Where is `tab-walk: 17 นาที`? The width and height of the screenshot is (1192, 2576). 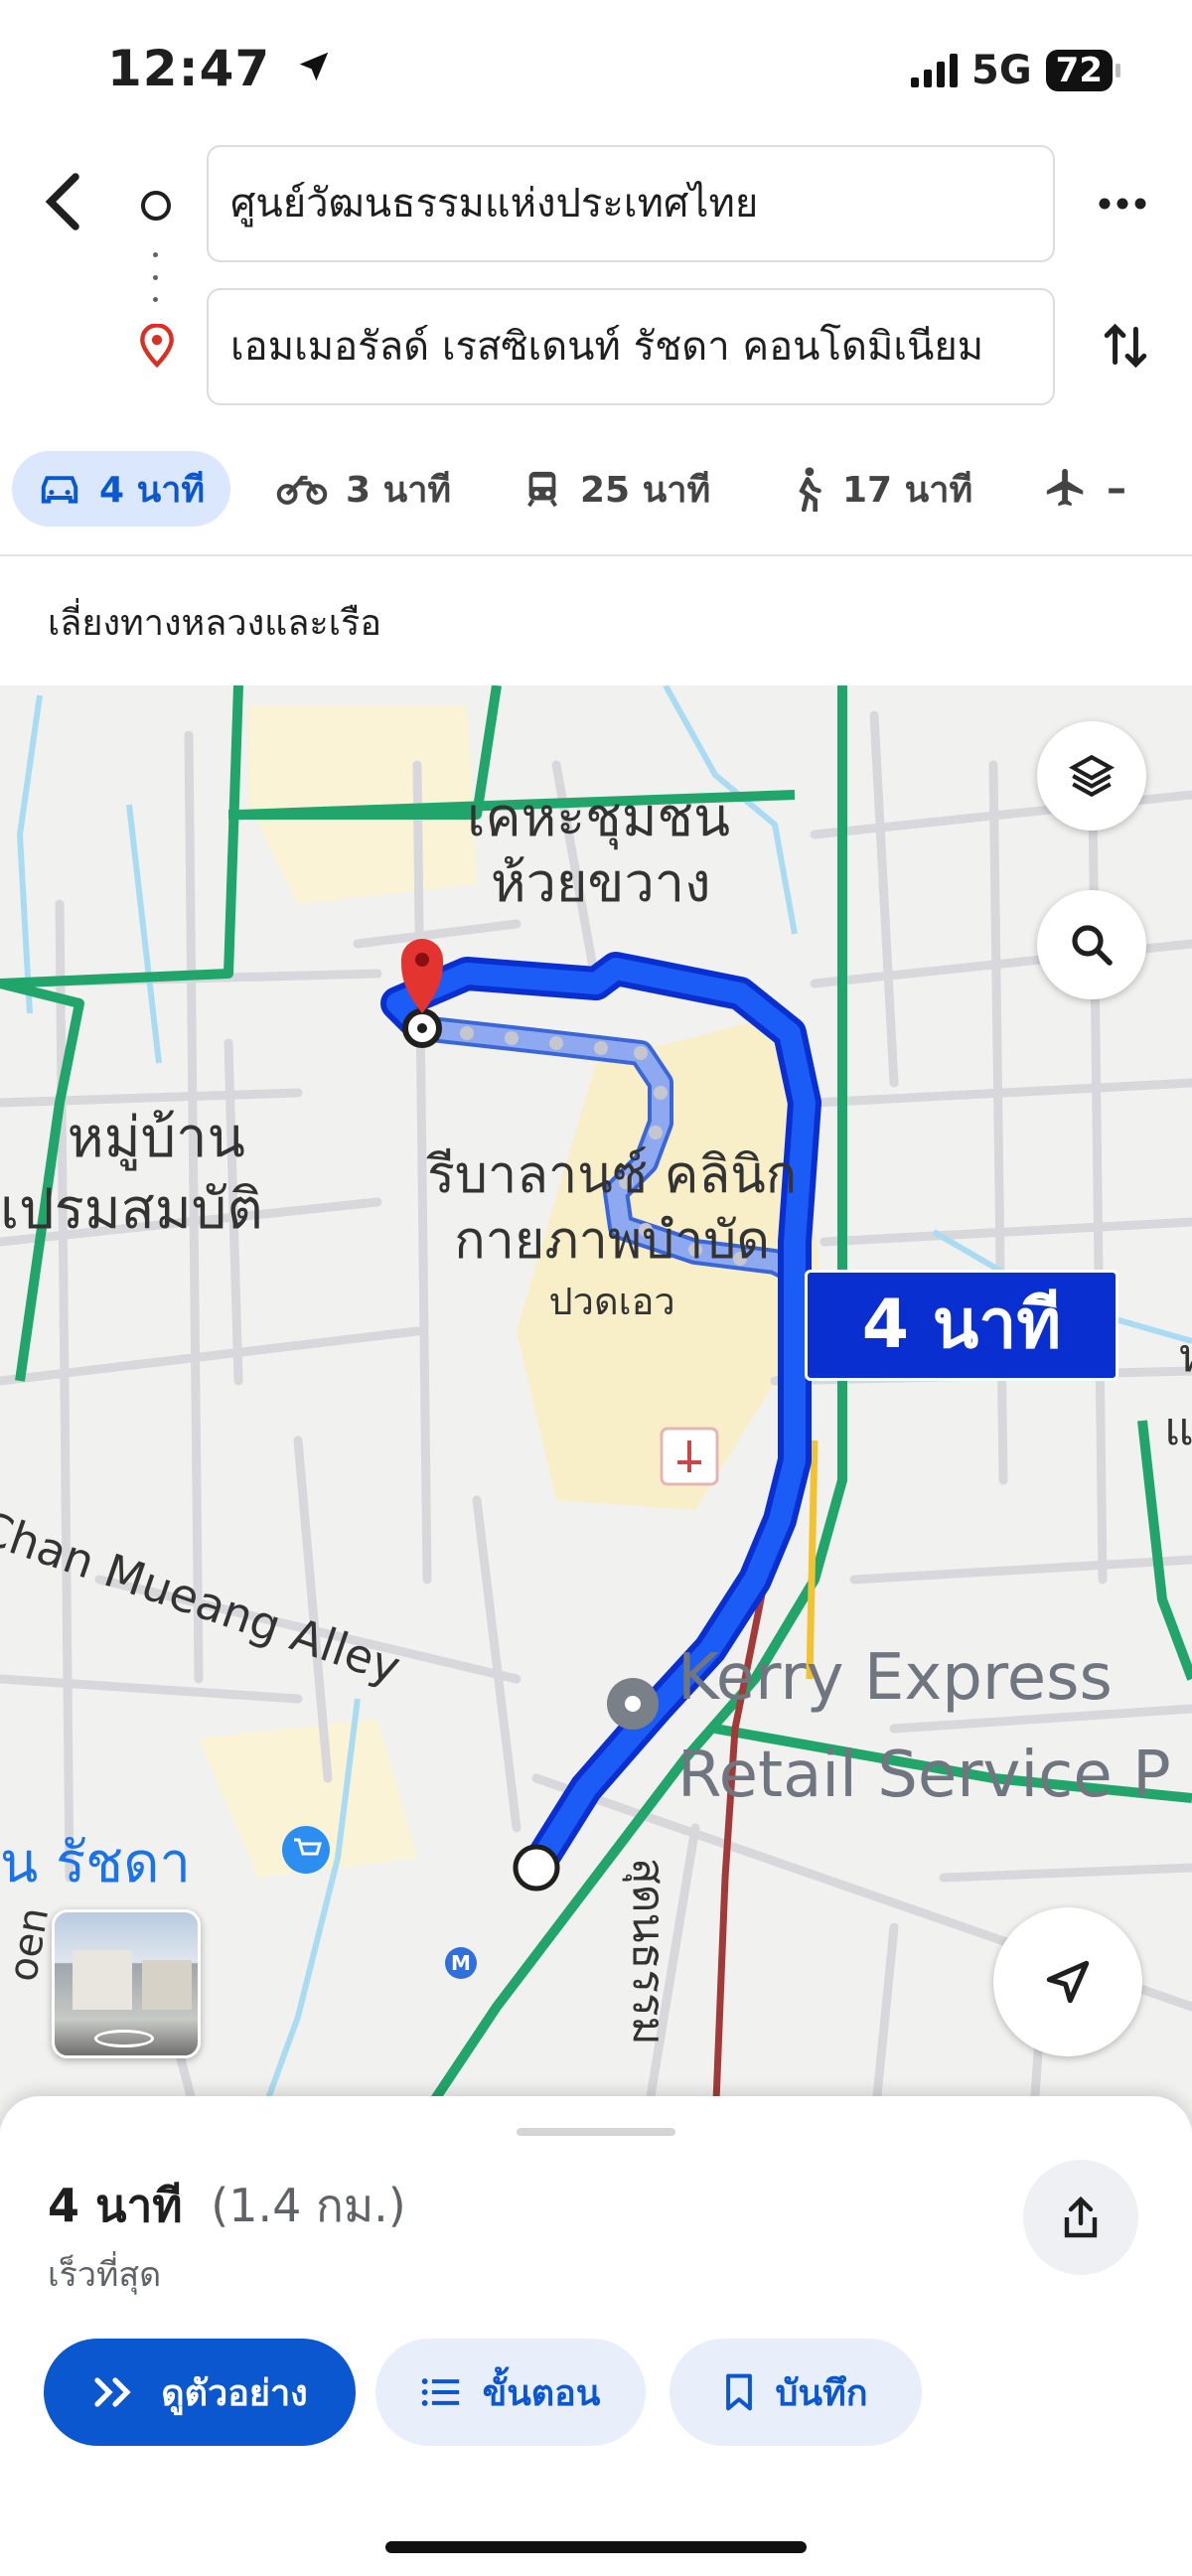
tab-walk: 17 นาที is located at coordinates (881, 489).